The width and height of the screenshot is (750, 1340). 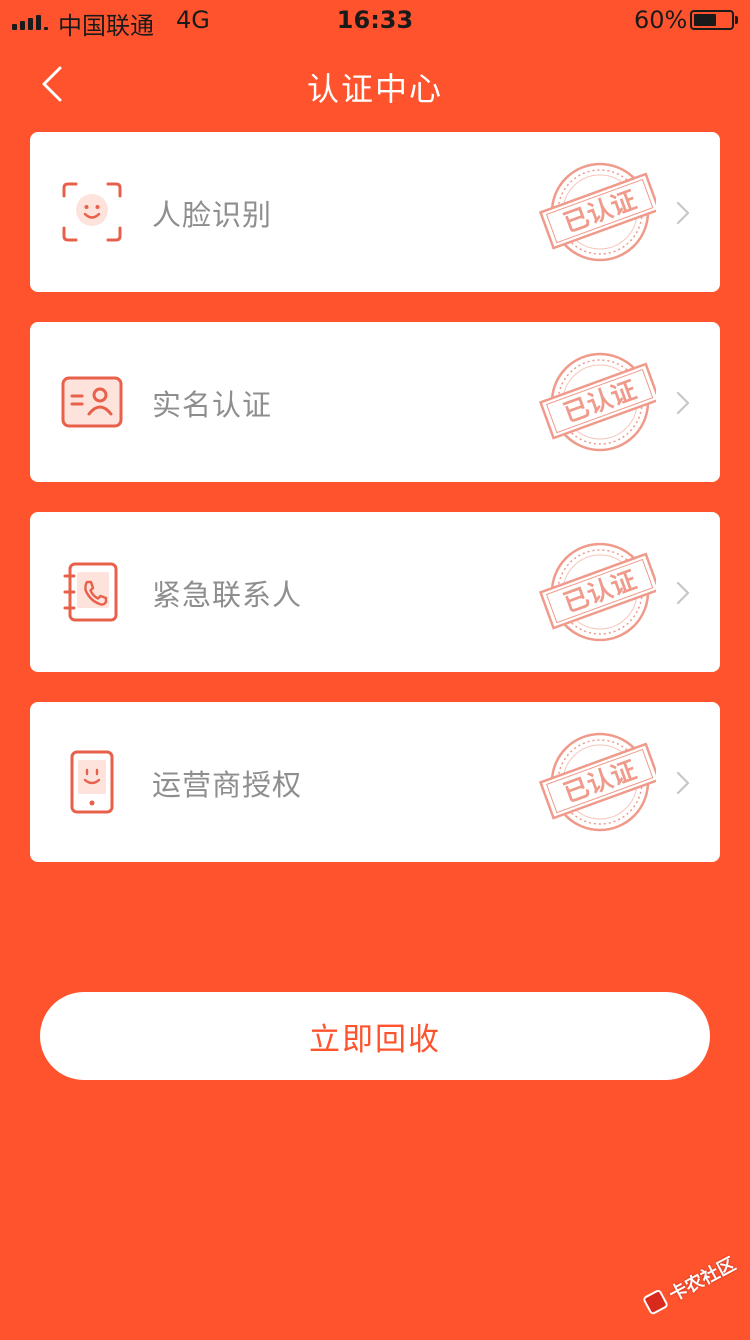 I want to click on status-bar: 中国联通 4G 16:33 60%, so click(x=375, y=20).